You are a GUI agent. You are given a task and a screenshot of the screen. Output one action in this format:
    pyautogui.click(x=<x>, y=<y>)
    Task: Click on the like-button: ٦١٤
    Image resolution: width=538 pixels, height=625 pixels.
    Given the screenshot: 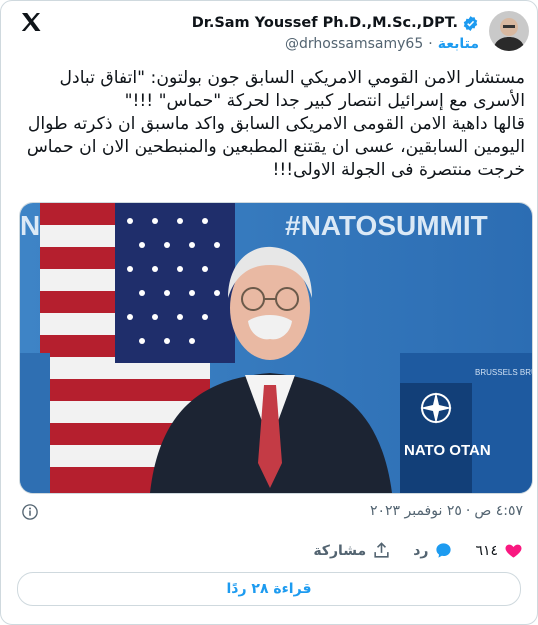 What is the action you would take?
    pyautogui.click(x=499, y=550)
    